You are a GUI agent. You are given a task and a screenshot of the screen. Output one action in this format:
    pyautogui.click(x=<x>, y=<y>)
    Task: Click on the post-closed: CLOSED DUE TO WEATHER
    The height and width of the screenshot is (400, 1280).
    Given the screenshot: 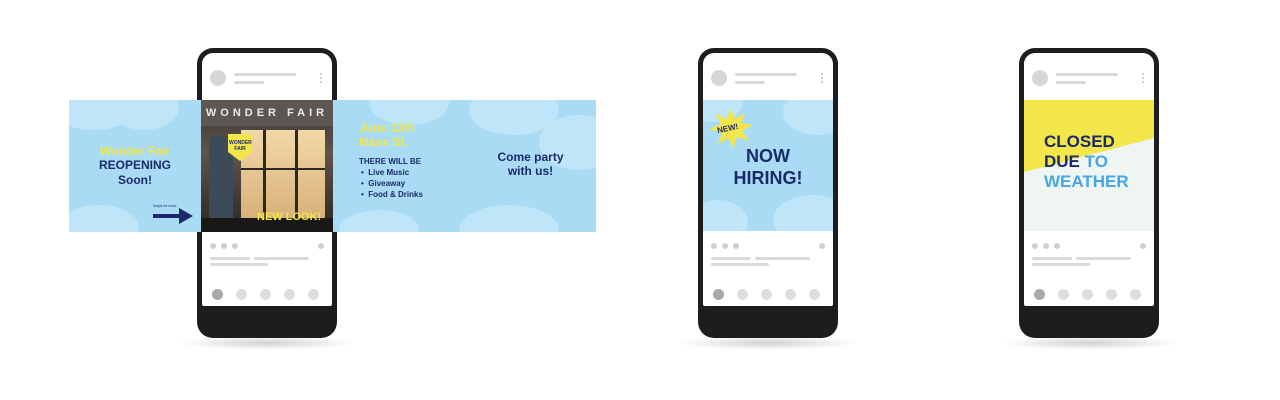 What is the action you would take?
    pyautogui.click(x=1089, y=165)
    